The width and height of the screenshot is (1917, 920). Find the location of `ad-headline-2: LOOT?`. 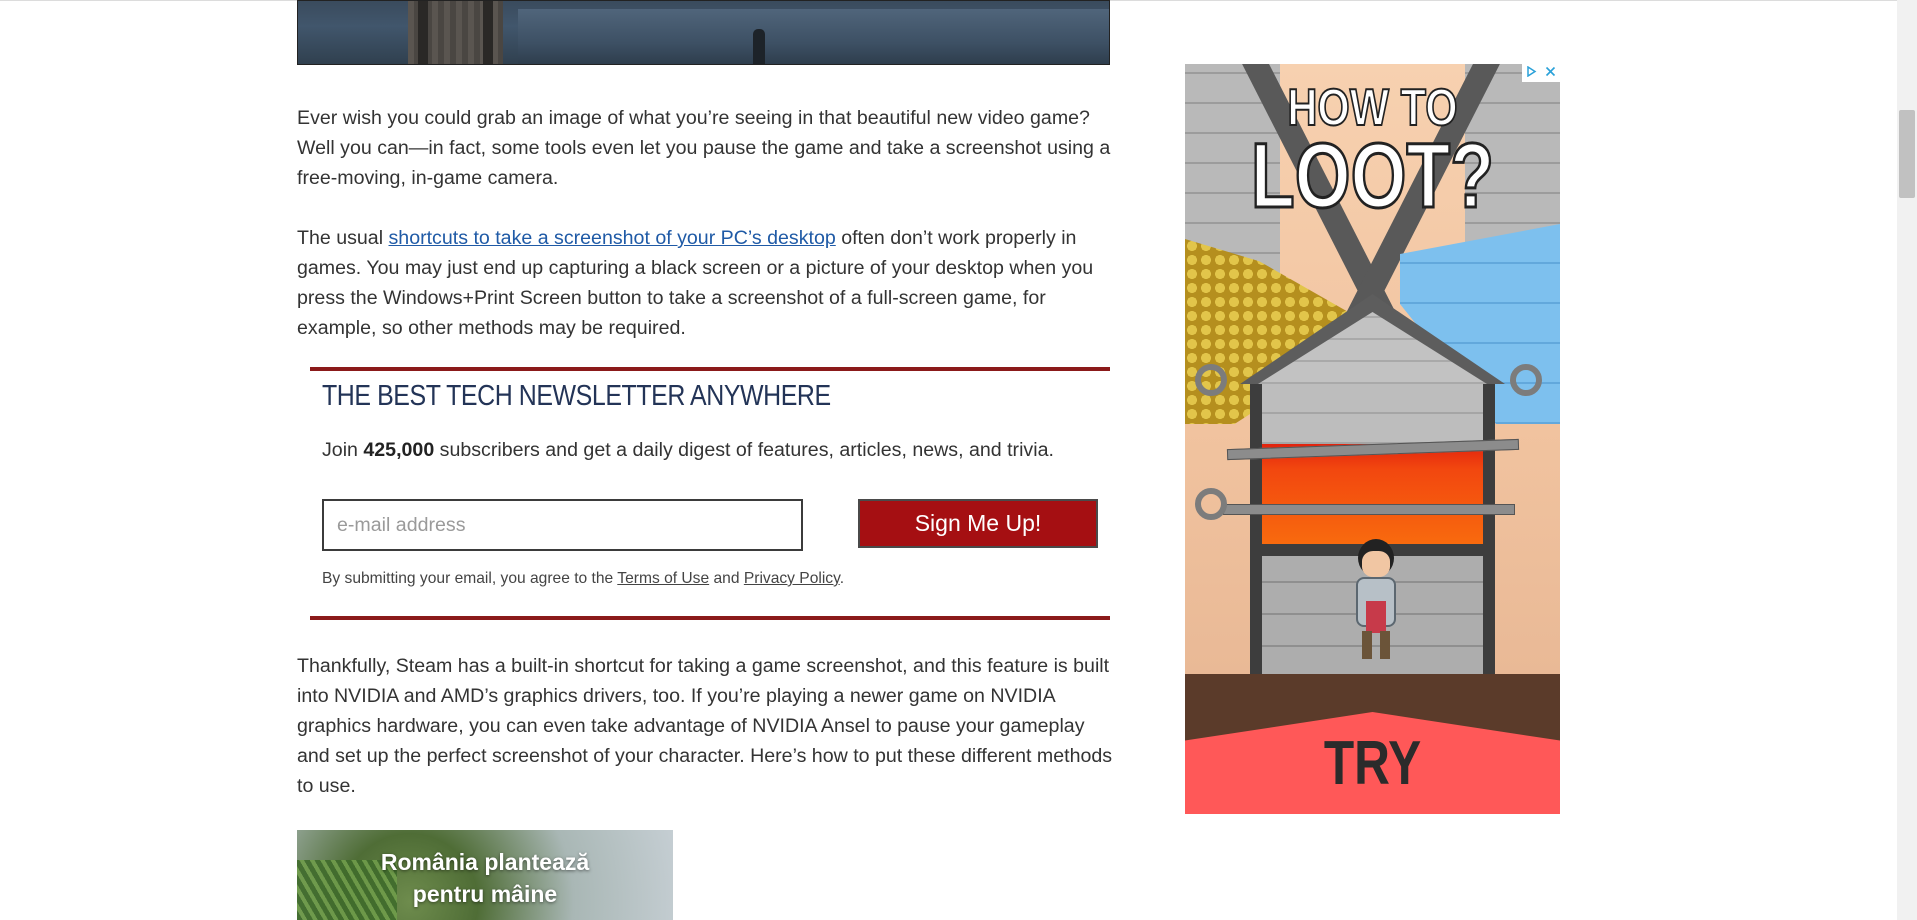

ad-headline-2: LOOT? is located at coordinates (1372, 176).